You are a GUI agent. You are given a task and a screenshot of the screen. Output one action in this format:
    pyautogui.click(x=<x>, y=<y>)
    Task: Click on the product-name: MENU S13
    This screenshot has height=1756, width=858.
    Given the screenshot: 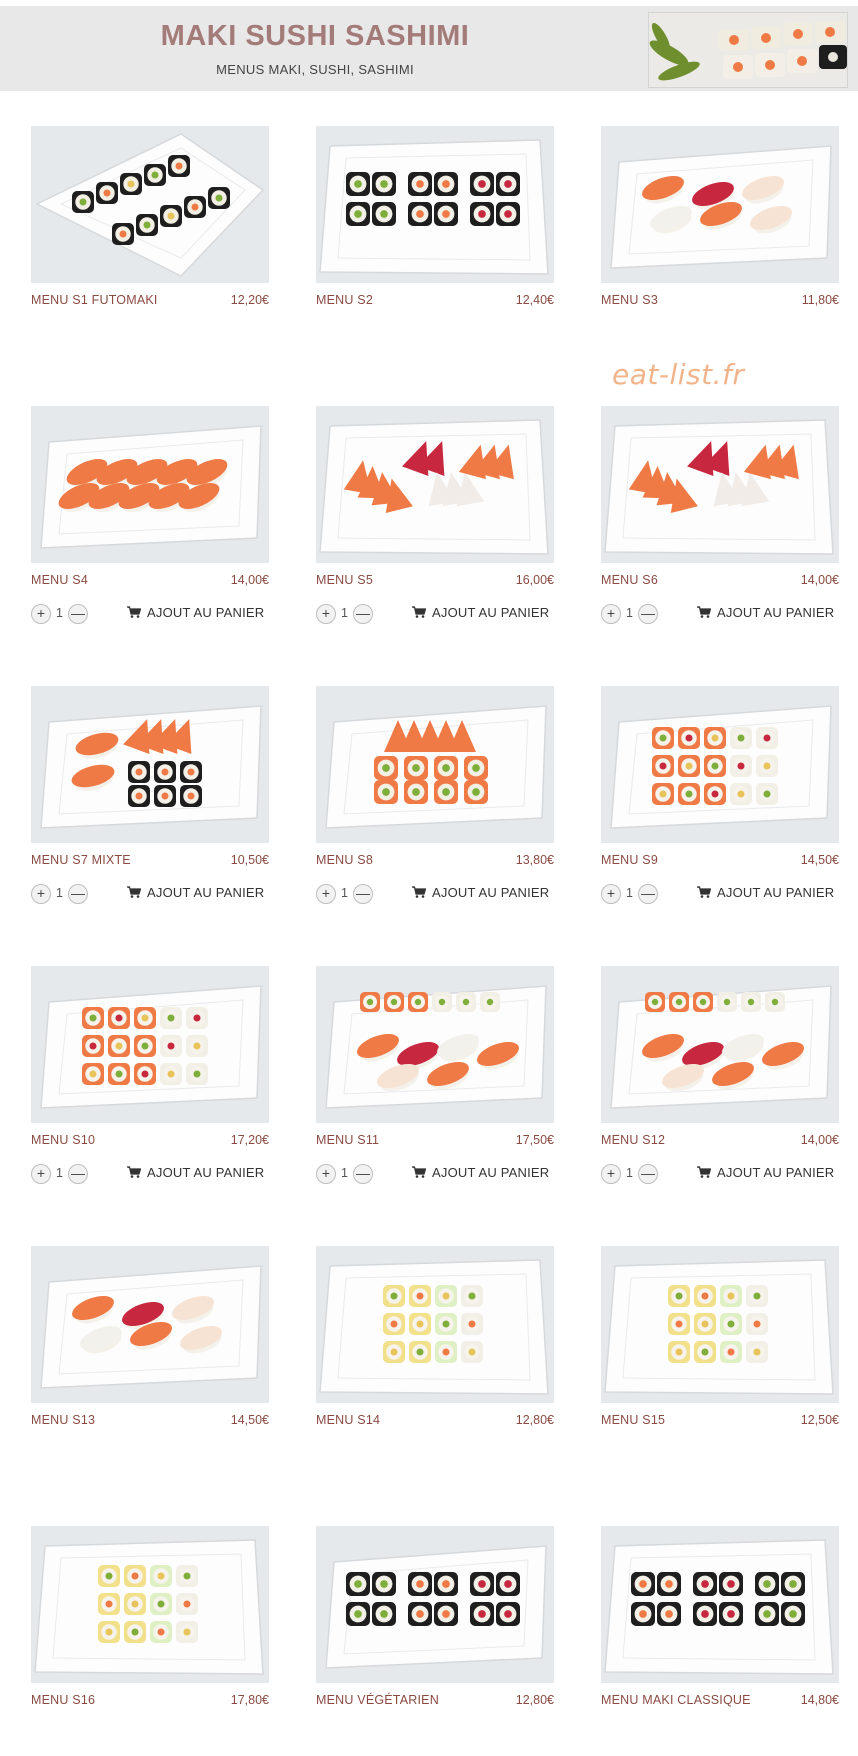 What is the action you would take?
    pyautogui.click(x=63, y=1420)
    